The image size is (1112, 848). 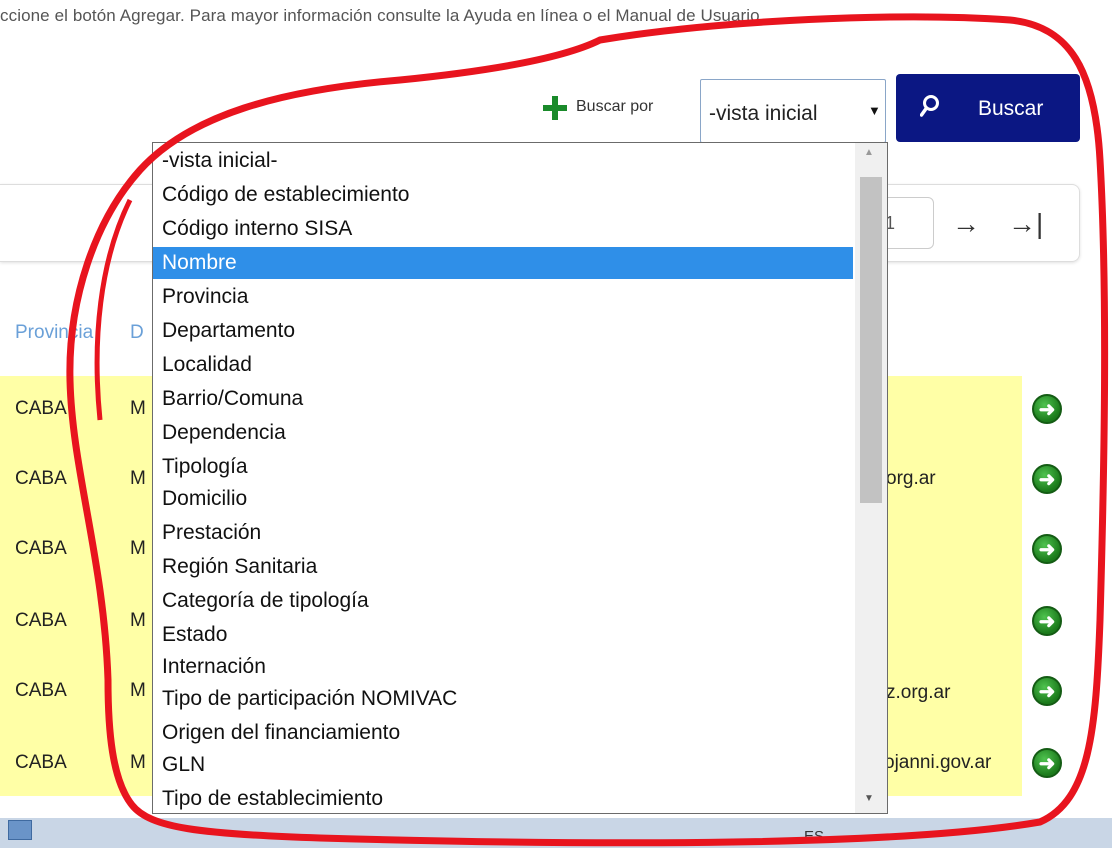 What do you see at coordinates (503, 533) in the screenshot?
I see `option-prestacion: Prestación` at bounding box center [503, 533].